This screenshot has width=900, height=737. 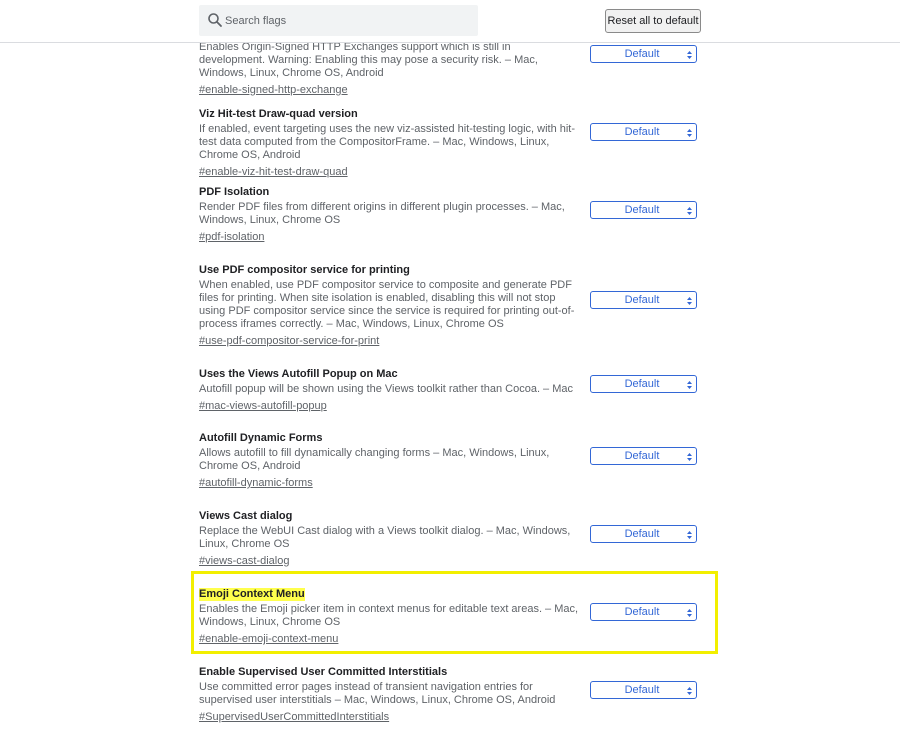 What do you see at coordinates (347, 20) in the screenshot?
I see `search-input` at bounding box center [347, 20].